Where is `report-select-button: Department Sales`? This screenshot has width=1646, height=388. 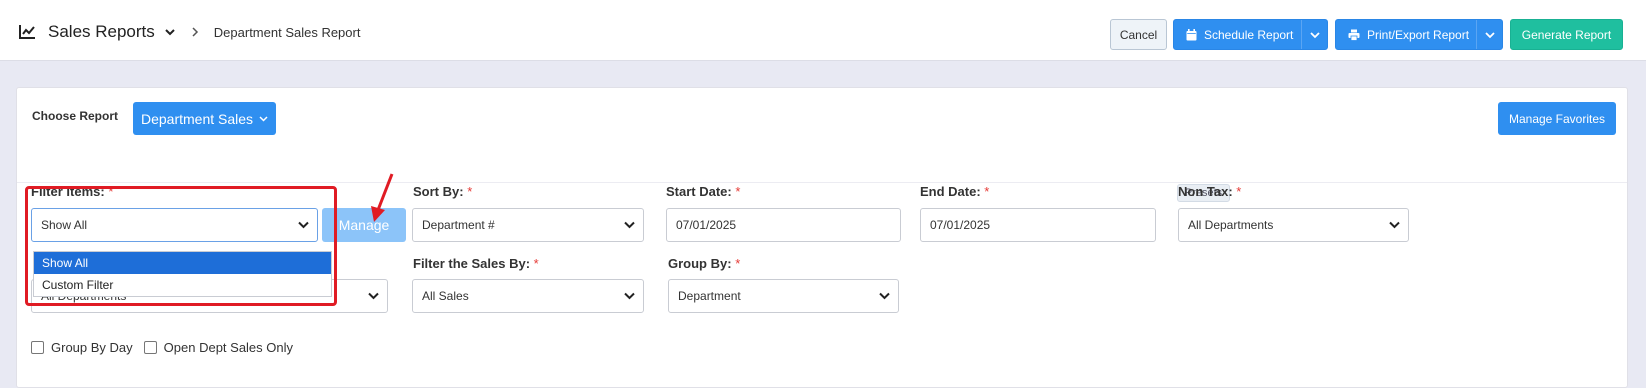 report-select-button: Department Sales is located at coordinates (204, 118).